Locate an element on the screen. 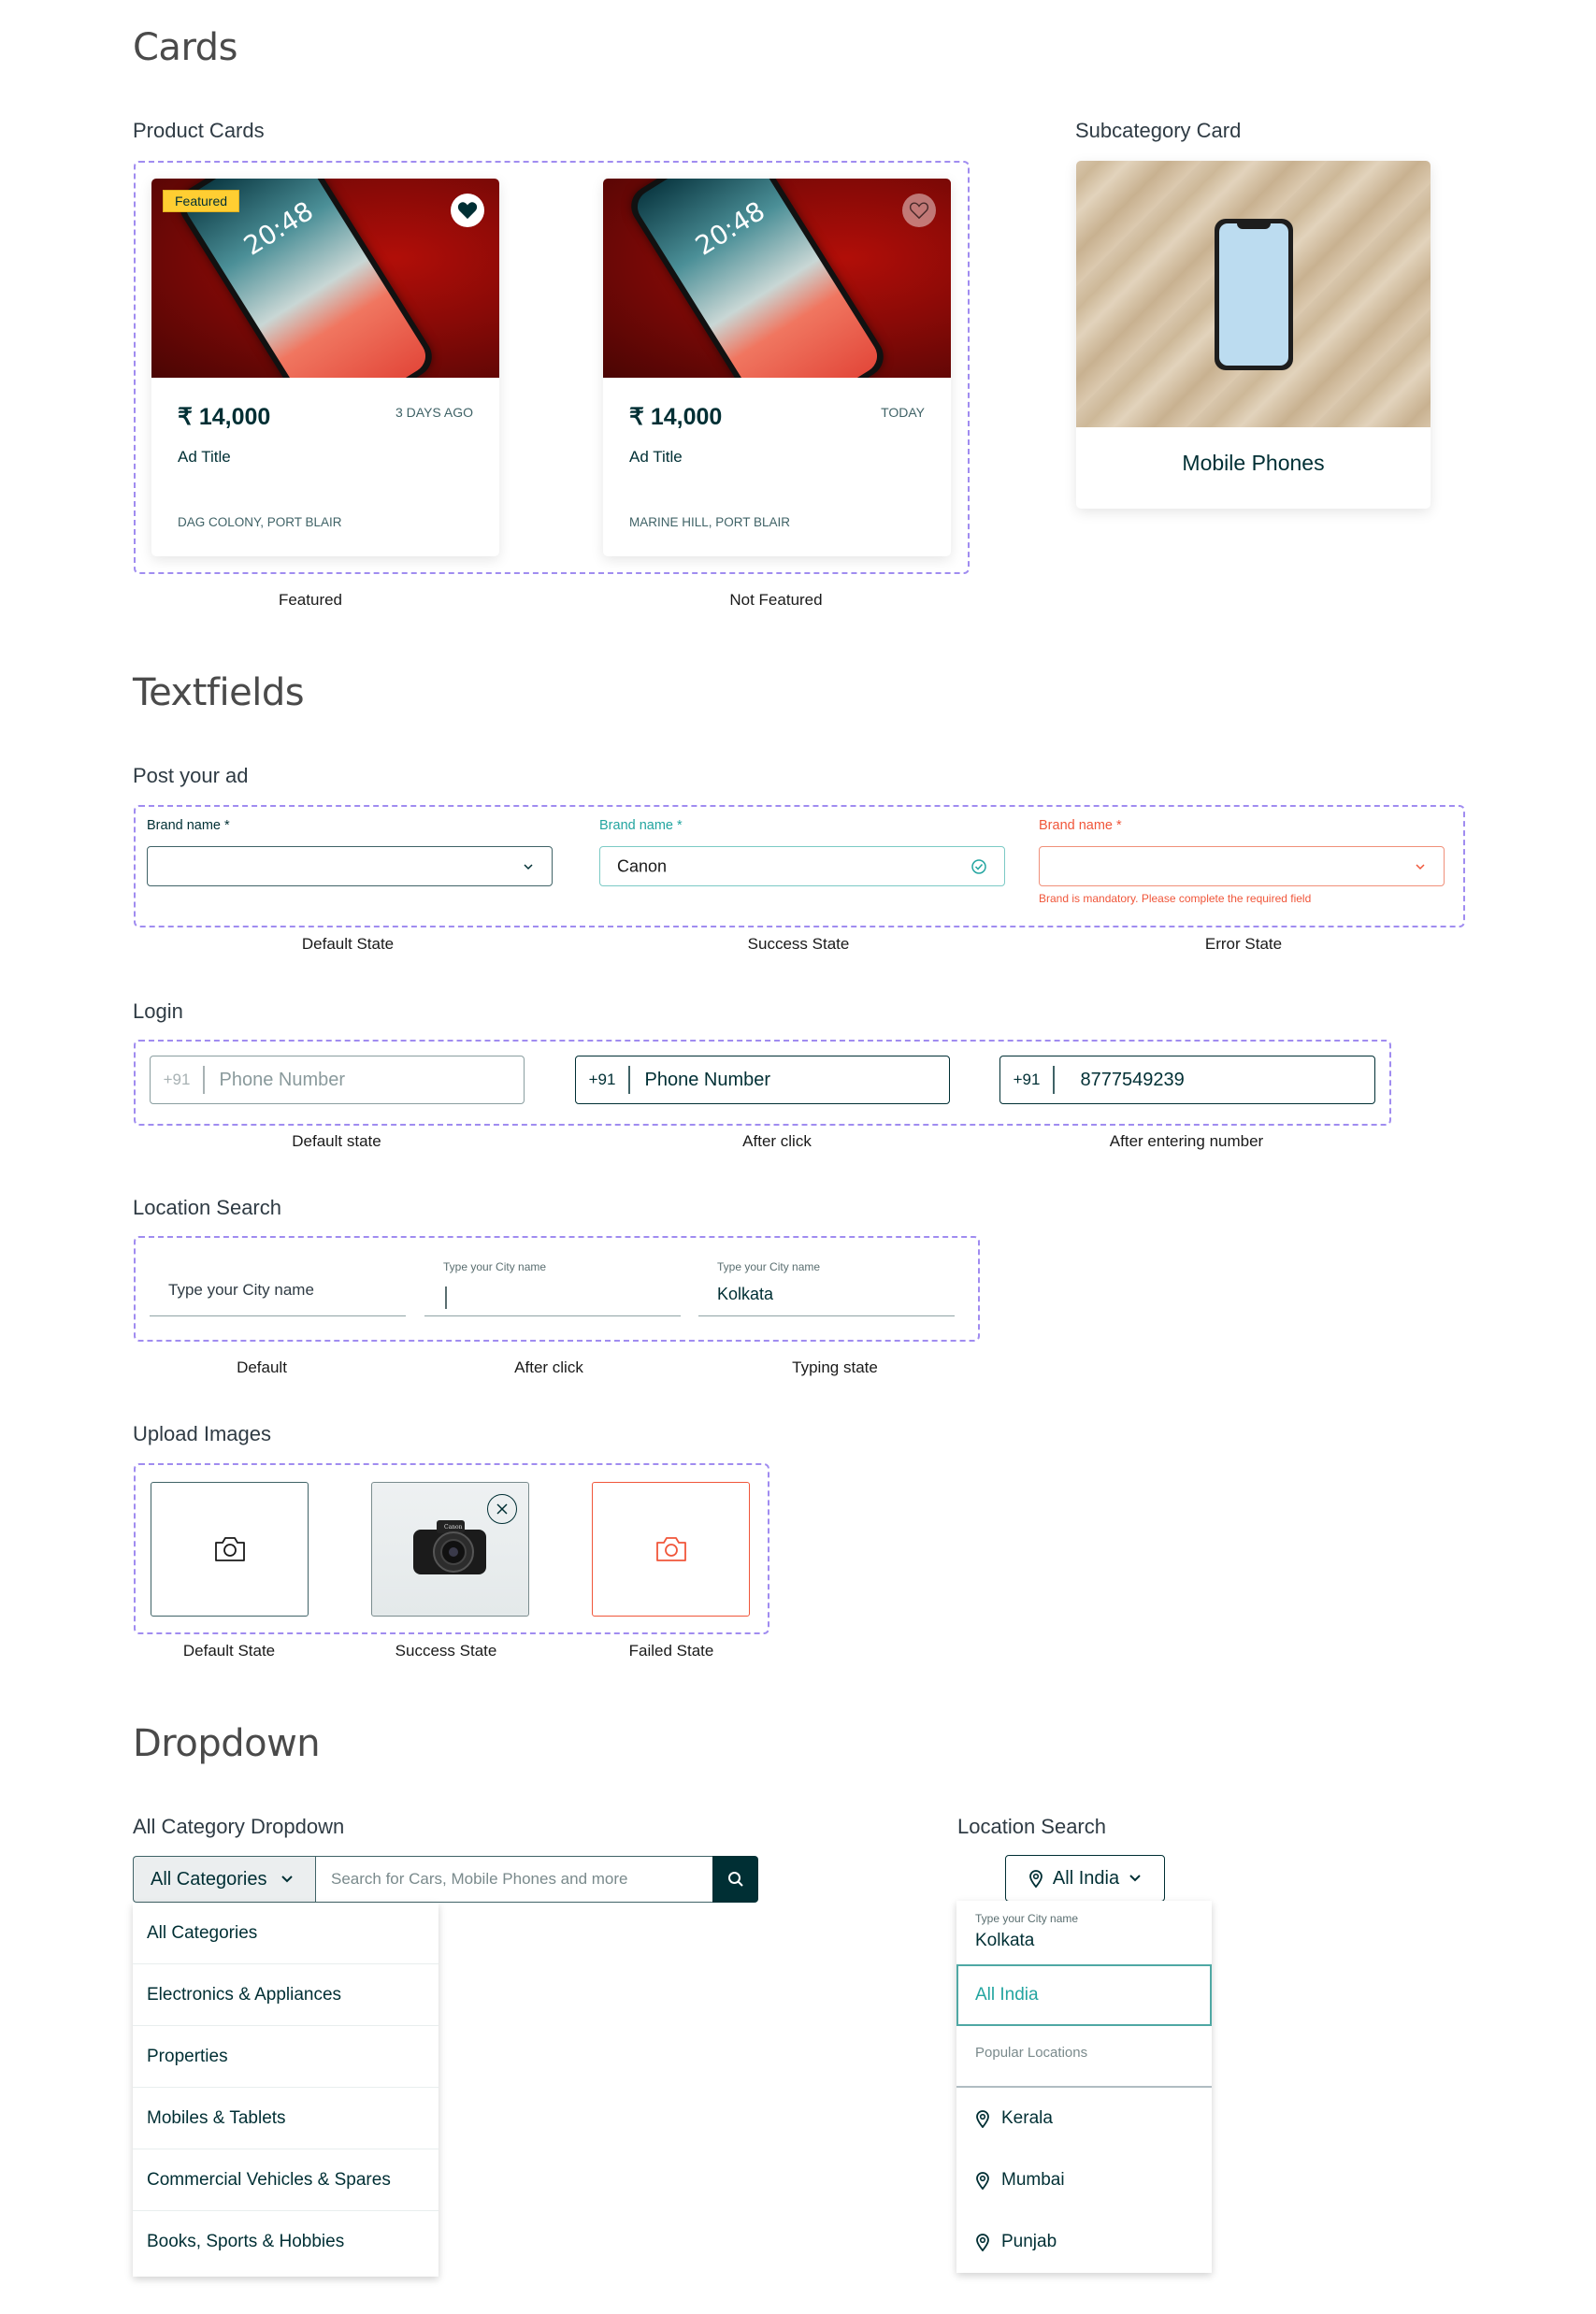 Image resolution: width=1596 pixels, height=2314 pixels. caption-upload-failed: Failed State is located at coordinates (671, 1651).